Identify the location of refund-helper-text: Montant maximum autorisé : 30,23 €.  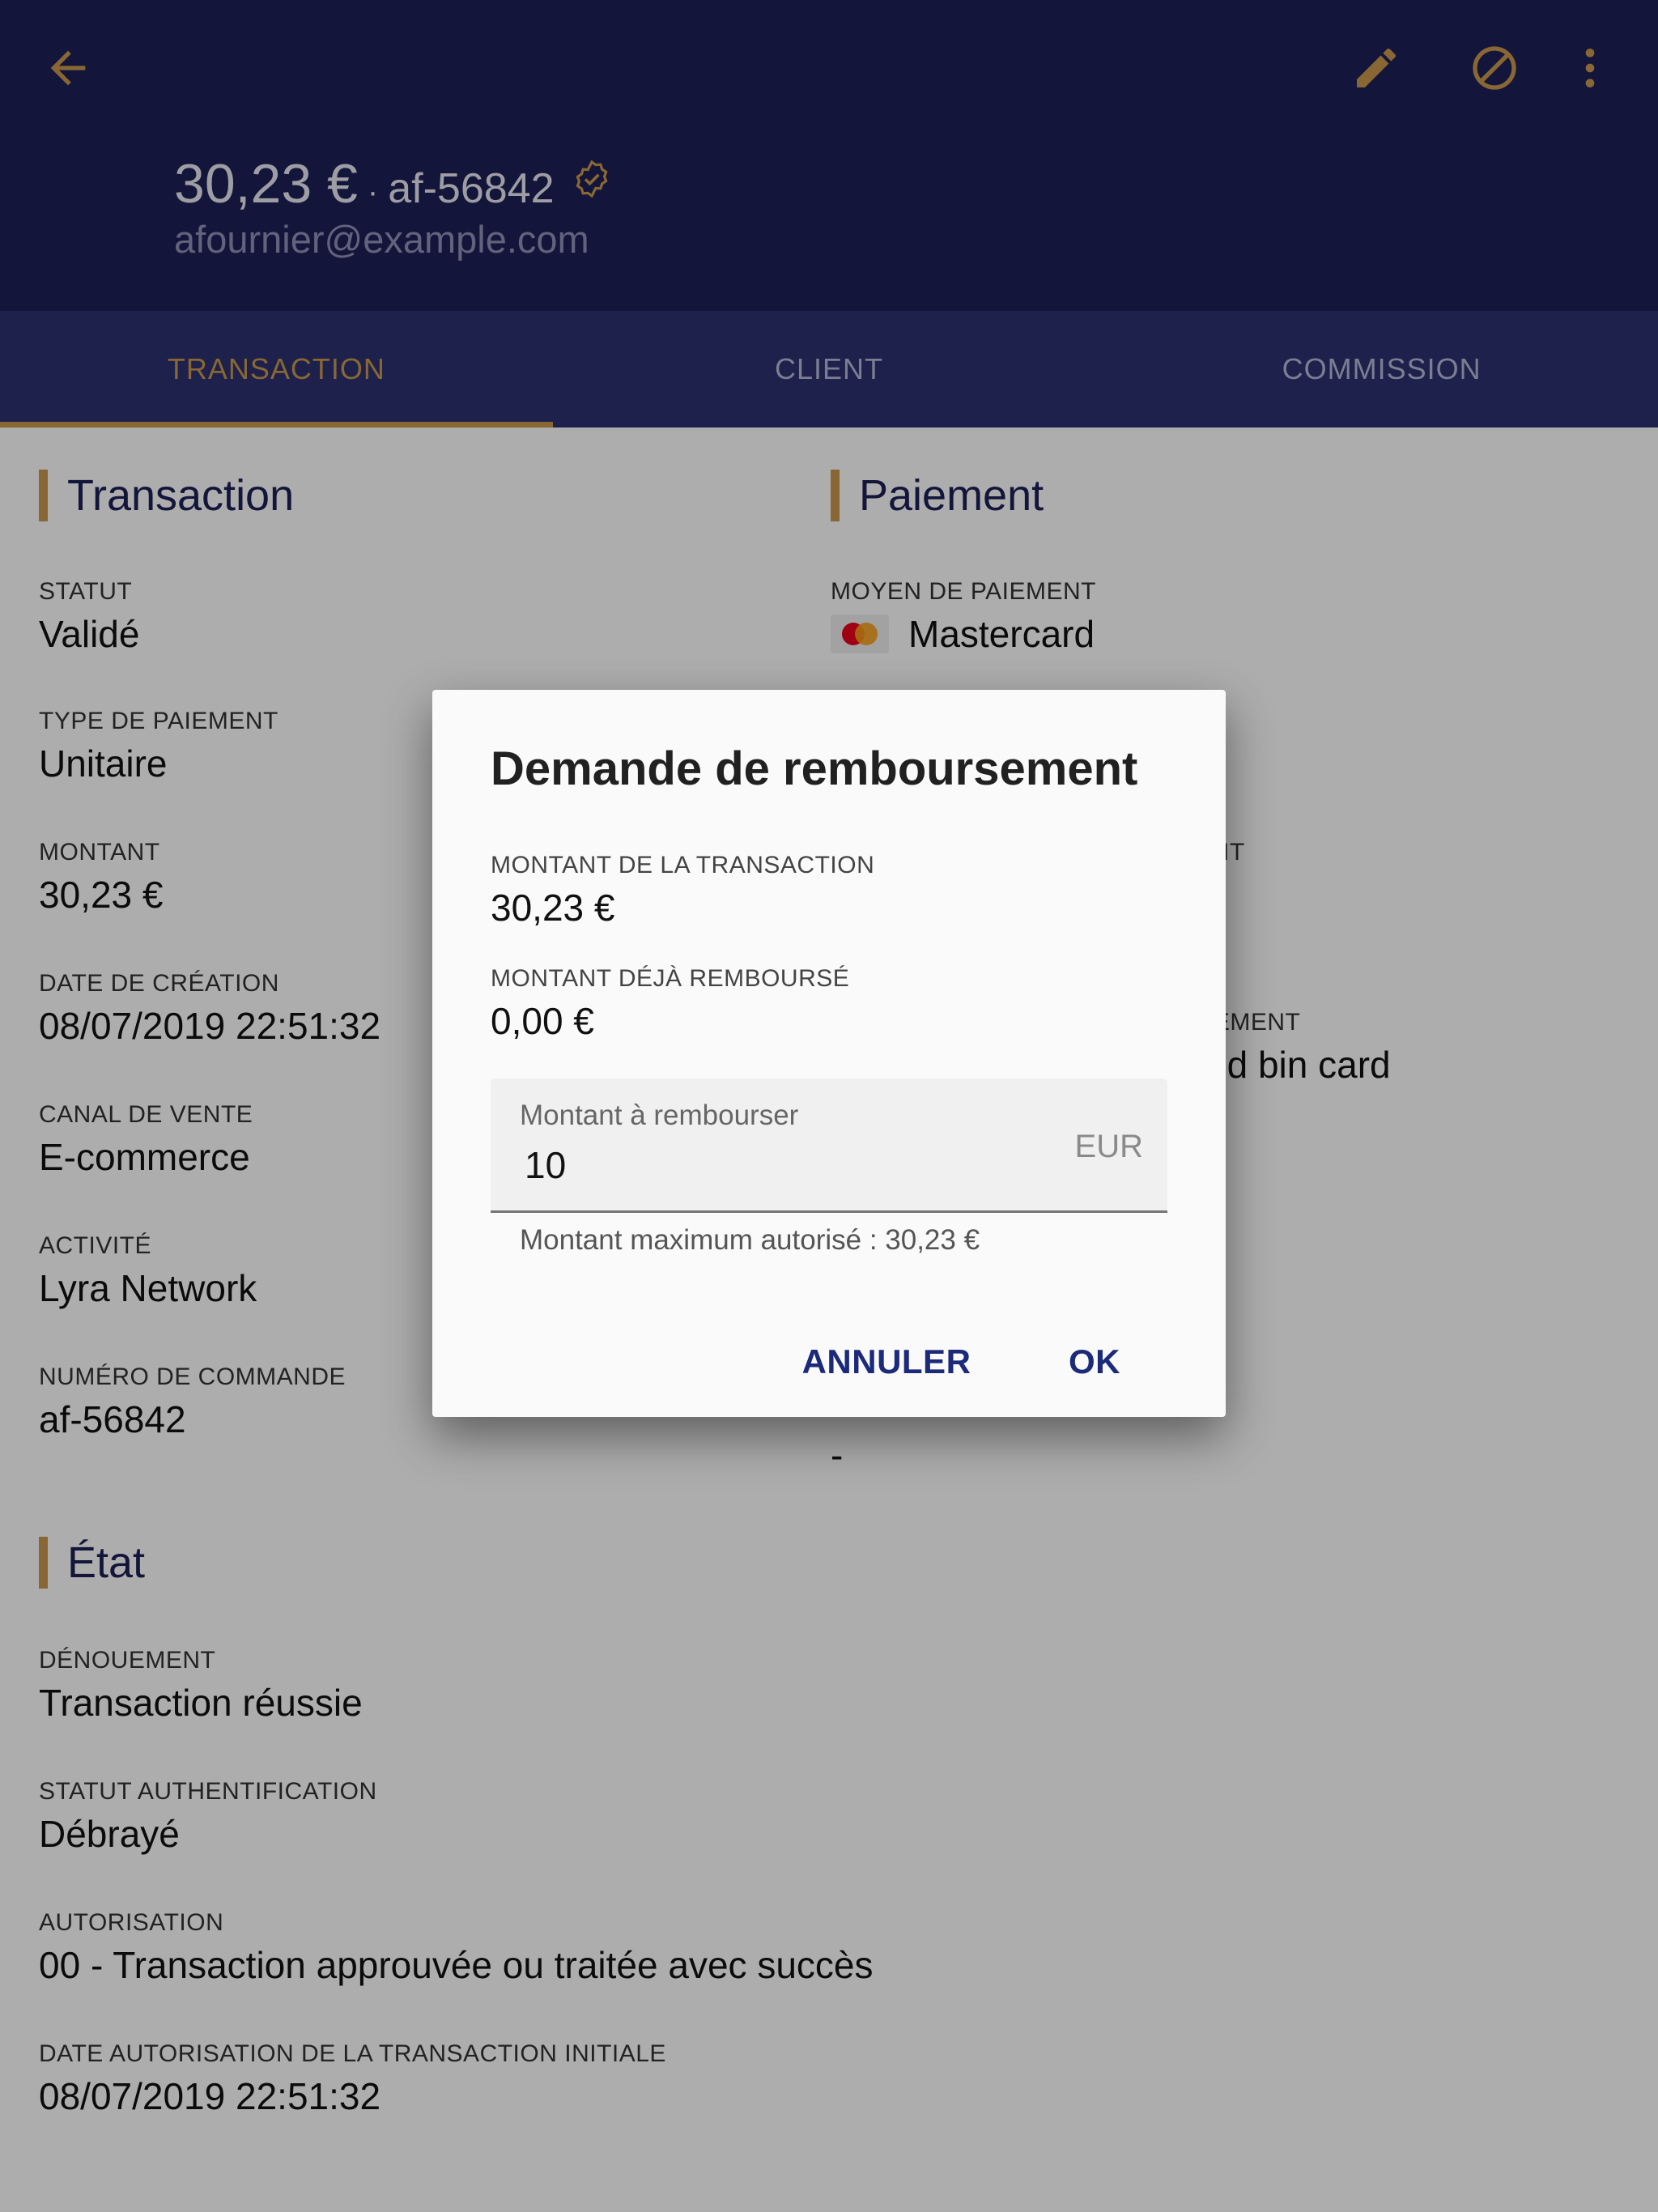
(750, 1240).